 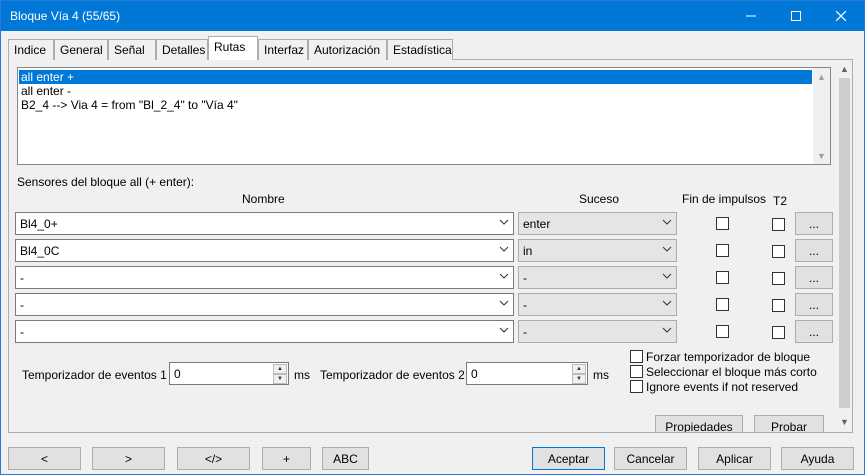 What do you see at coordinates (728, 357) in the screenshot?
I see `forzar-label: Forzar temporizador de bloque` at bounding box center [728, 357].